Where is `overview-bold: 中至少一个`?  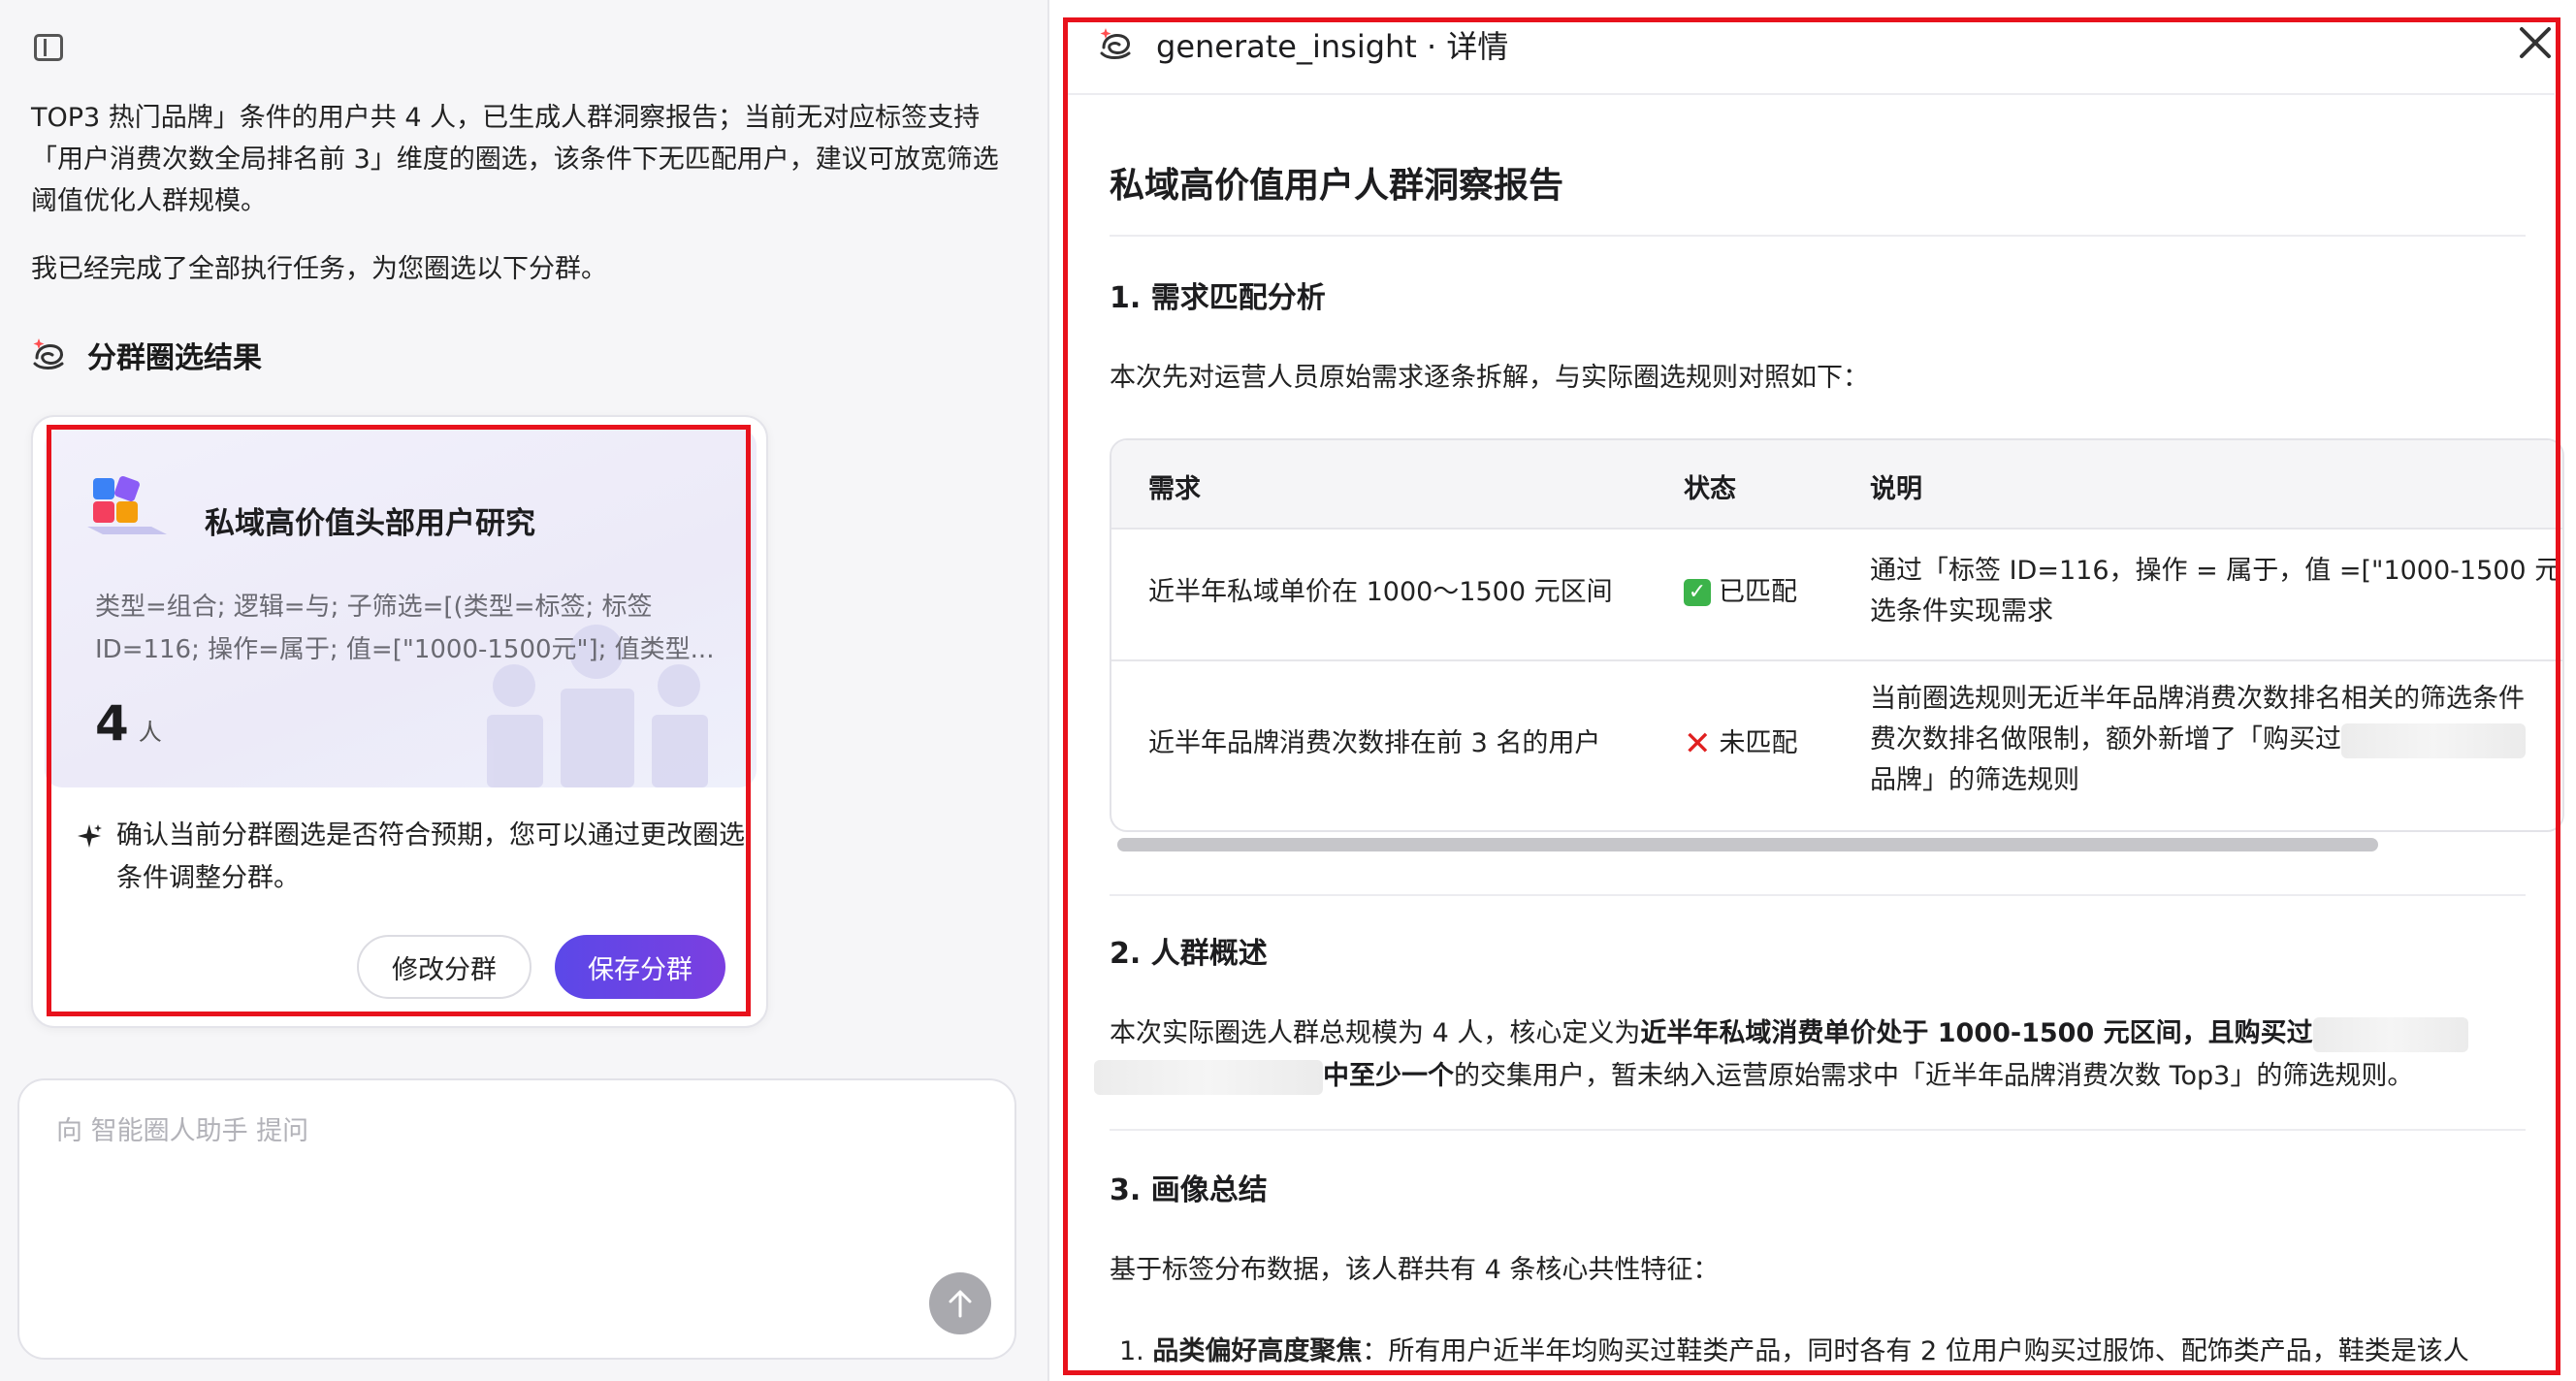 overview-bold: 中至少一个 is located at coordinates (1388, 1076).